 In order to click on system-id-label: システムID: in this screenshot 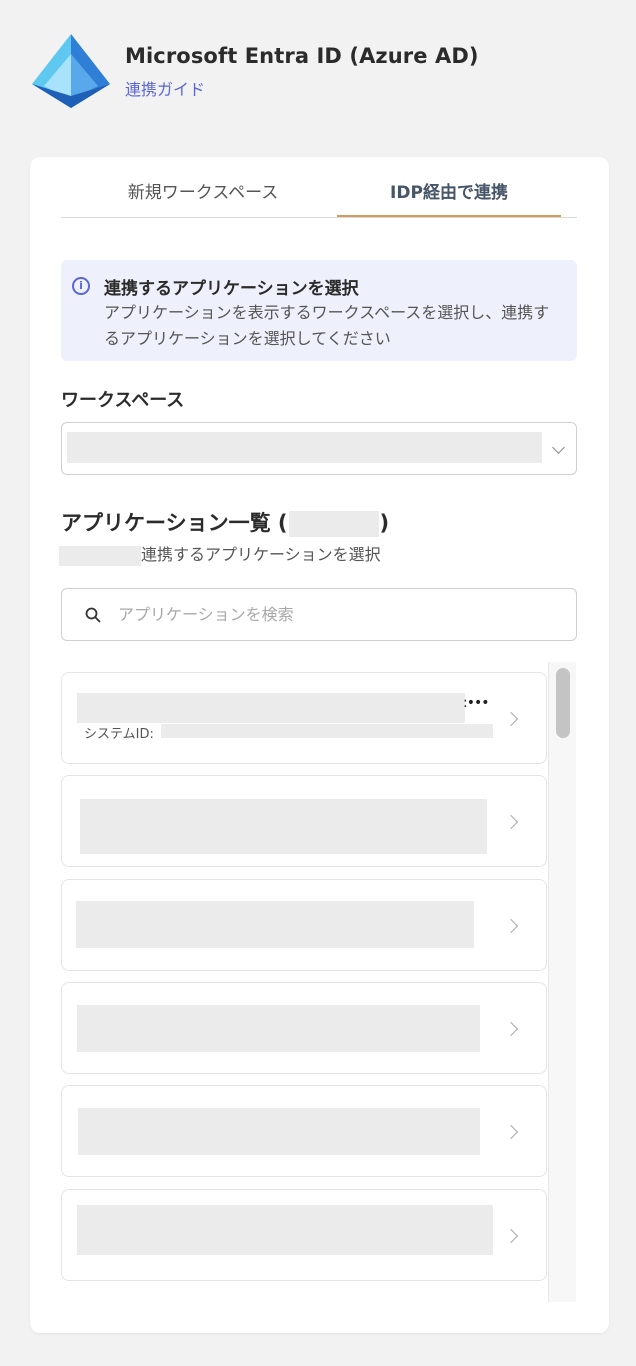, I will do `click(119, 734)`.